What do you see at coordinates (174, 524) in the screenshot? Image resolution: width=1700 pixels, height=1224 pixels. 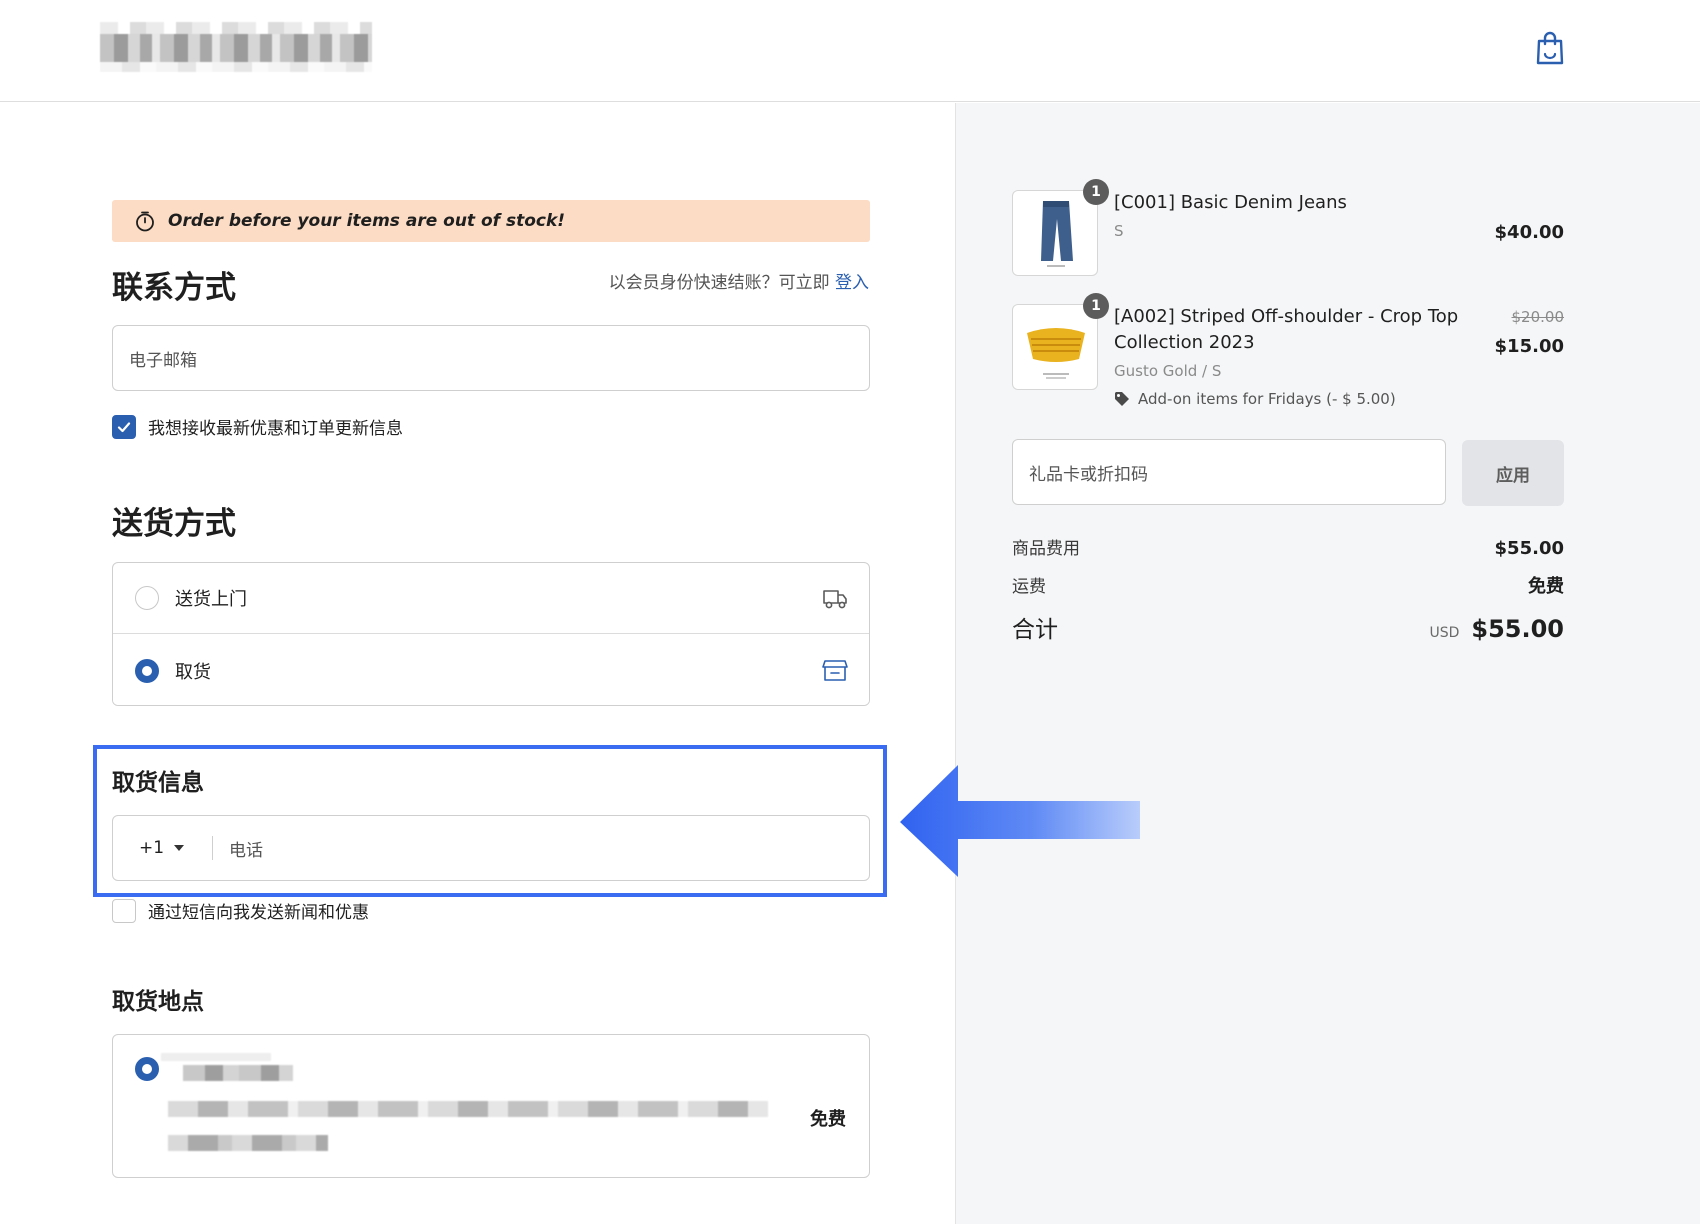 I see `delivery-heading: 送货方式` at bounding box center [174, 524].